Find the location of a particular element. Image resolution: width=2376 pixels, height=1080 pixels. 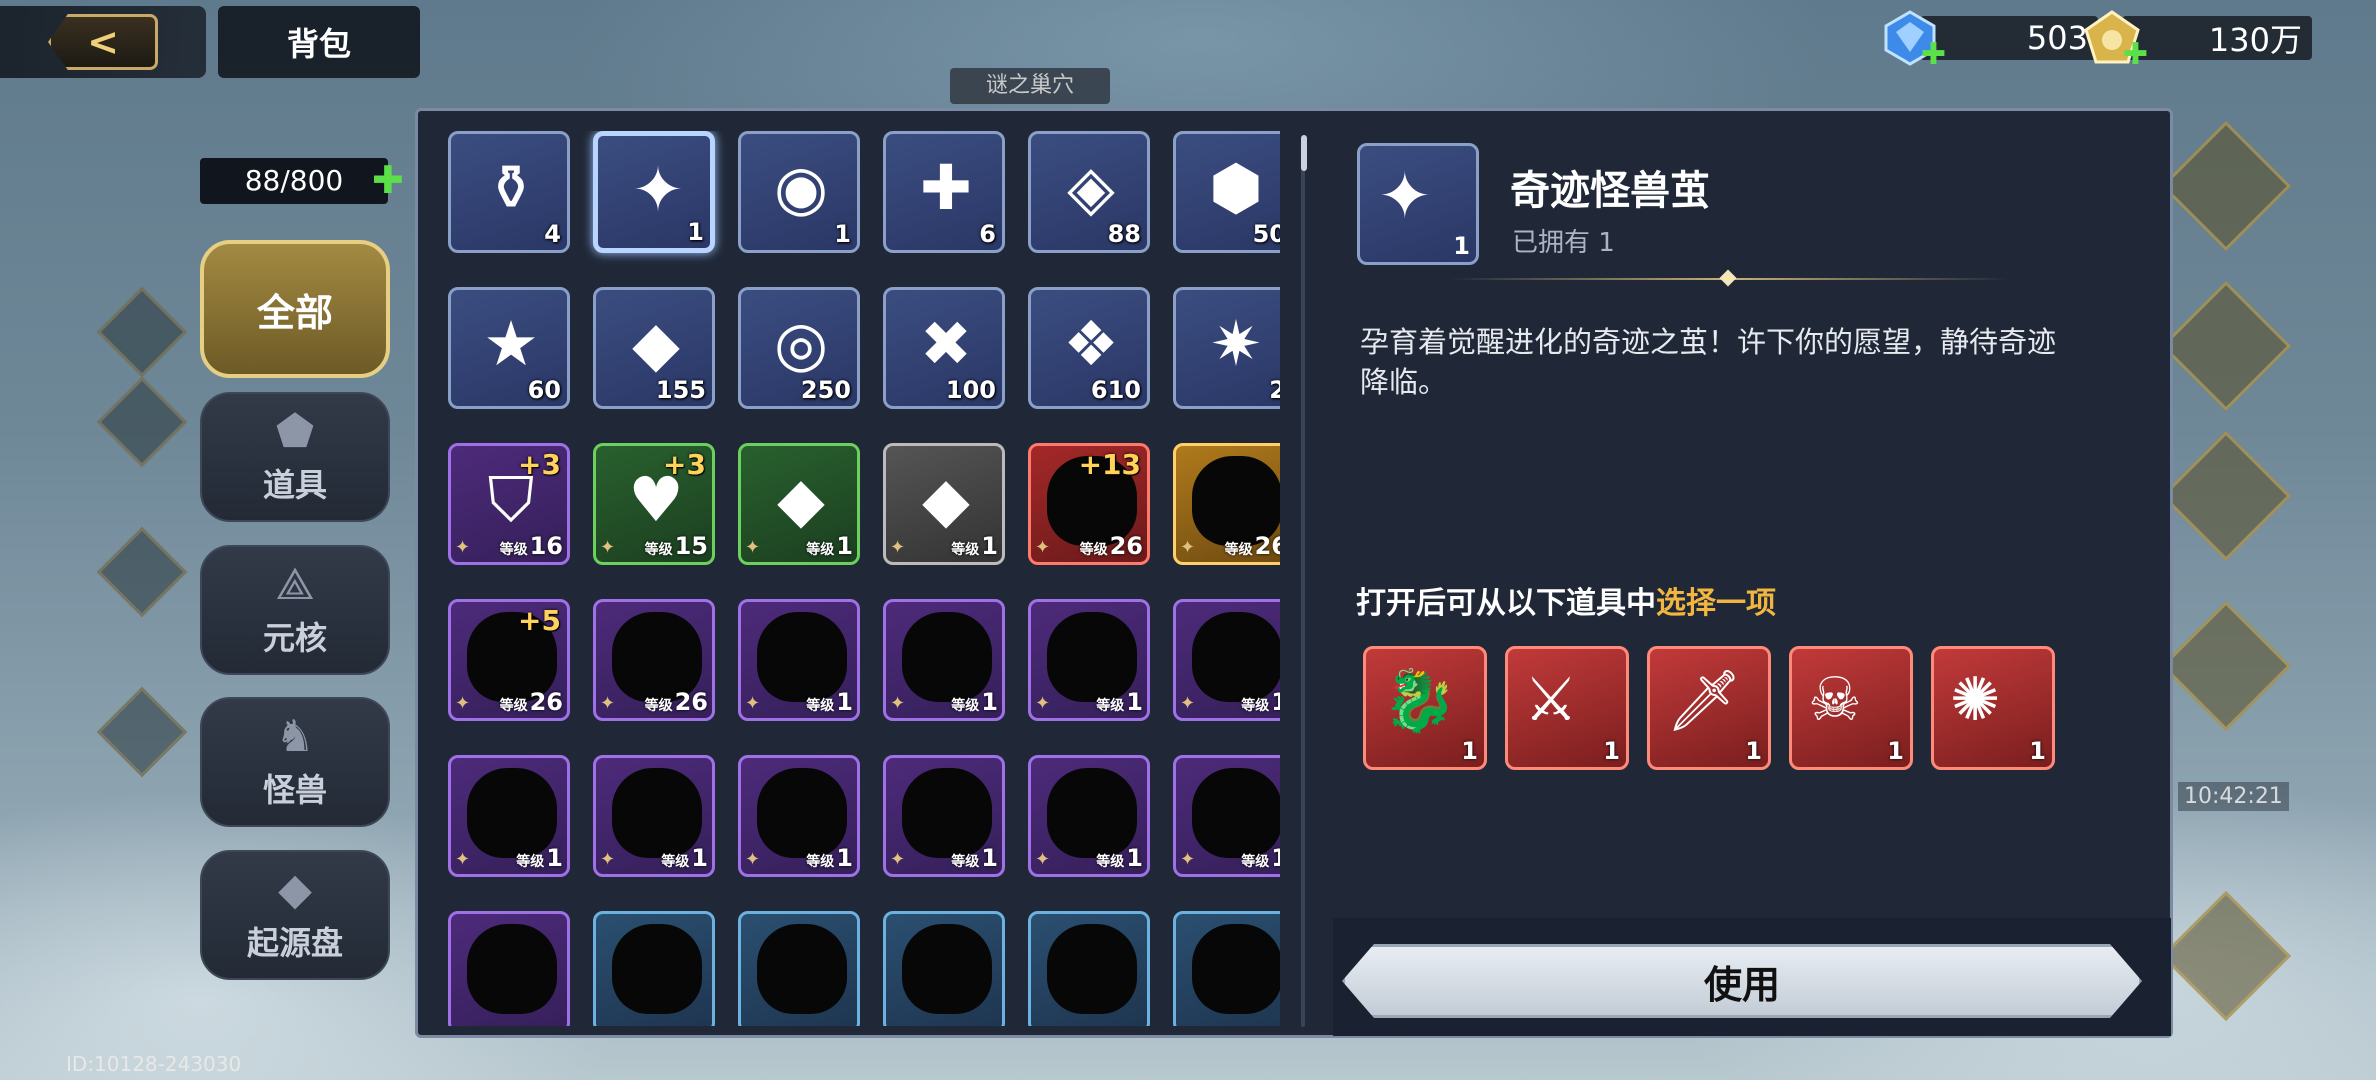

tab-all: 全部 is located at coordinates (295, 309).